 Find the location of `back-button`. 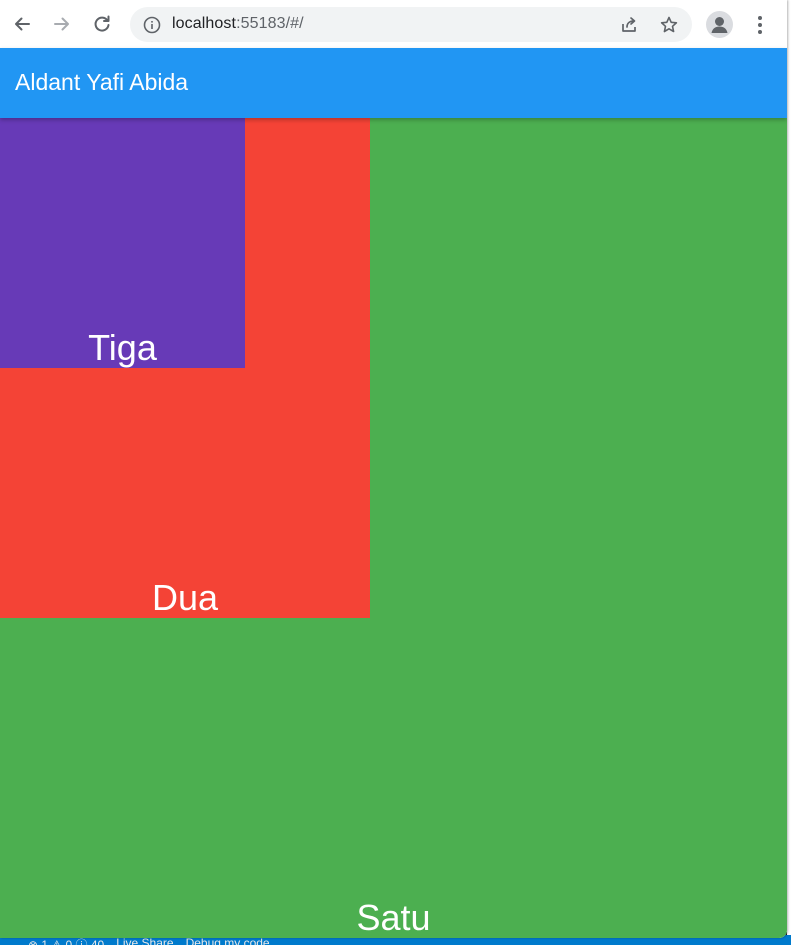

back-button is located at coordinates (22, 24).